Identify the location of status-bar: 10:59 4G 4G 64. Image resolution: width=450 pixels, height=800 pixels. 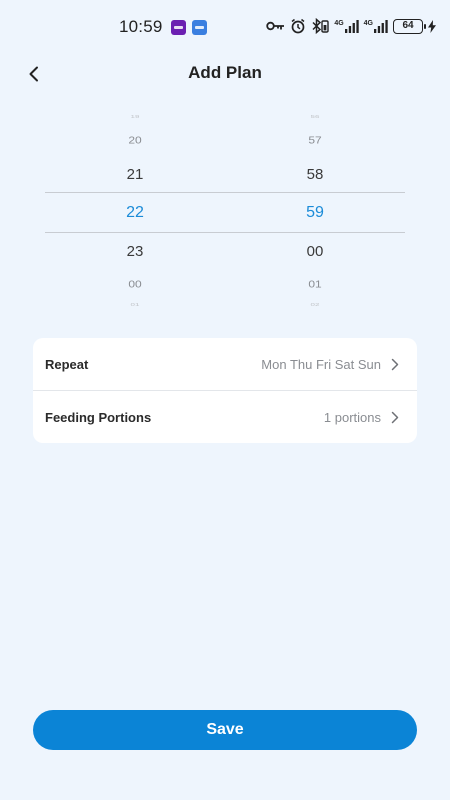
(225, 26).